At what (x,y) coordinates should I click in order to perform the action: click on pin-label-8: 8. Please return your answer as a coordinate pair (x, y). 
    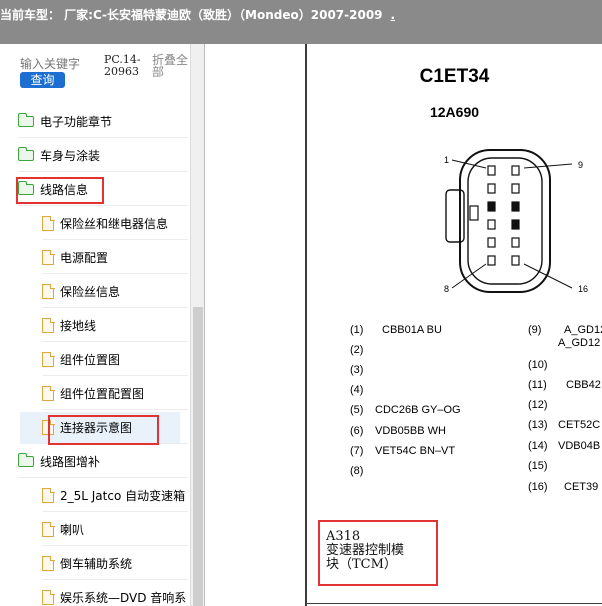
    Looking at the image, I should click on (446, 289).